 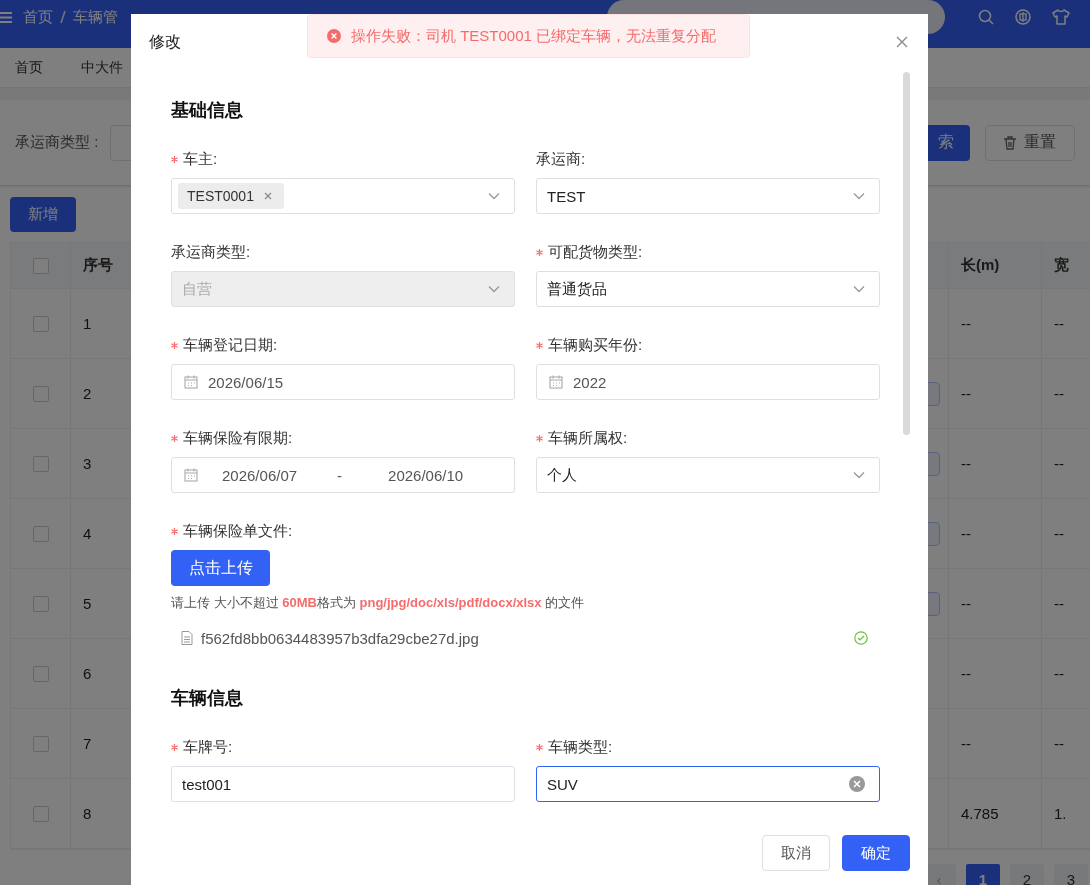 What do you see at coordinates (1060, 813) in the screenshot?
I see `table-cell: 1.` at bounding box center [1060, 813].